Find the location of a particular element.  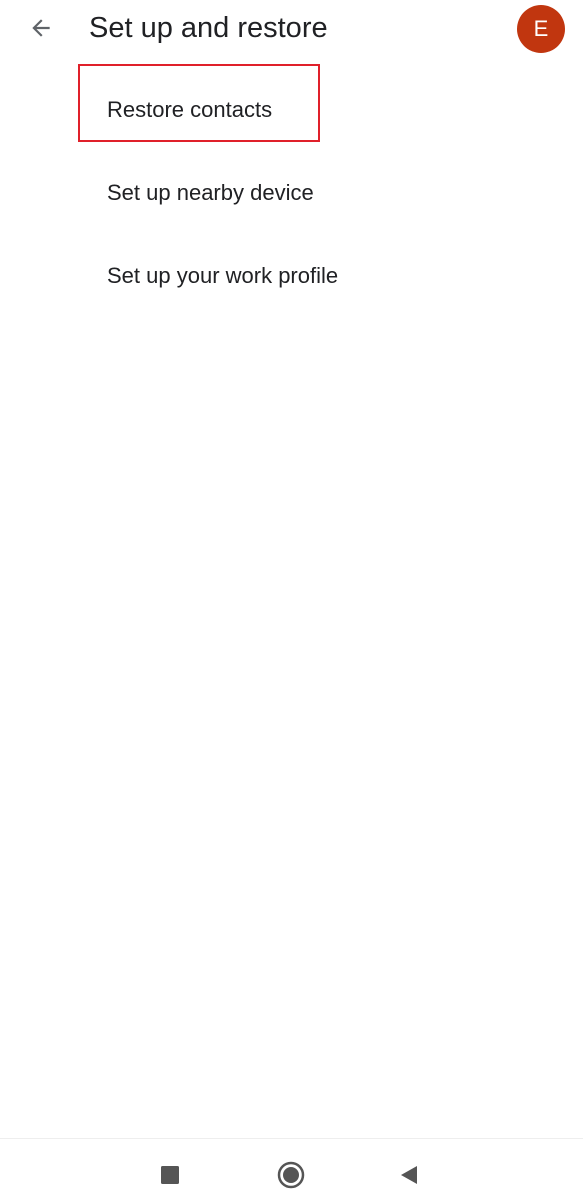

menu-item-label: Restore contacts is located at coordinates (190, 109).